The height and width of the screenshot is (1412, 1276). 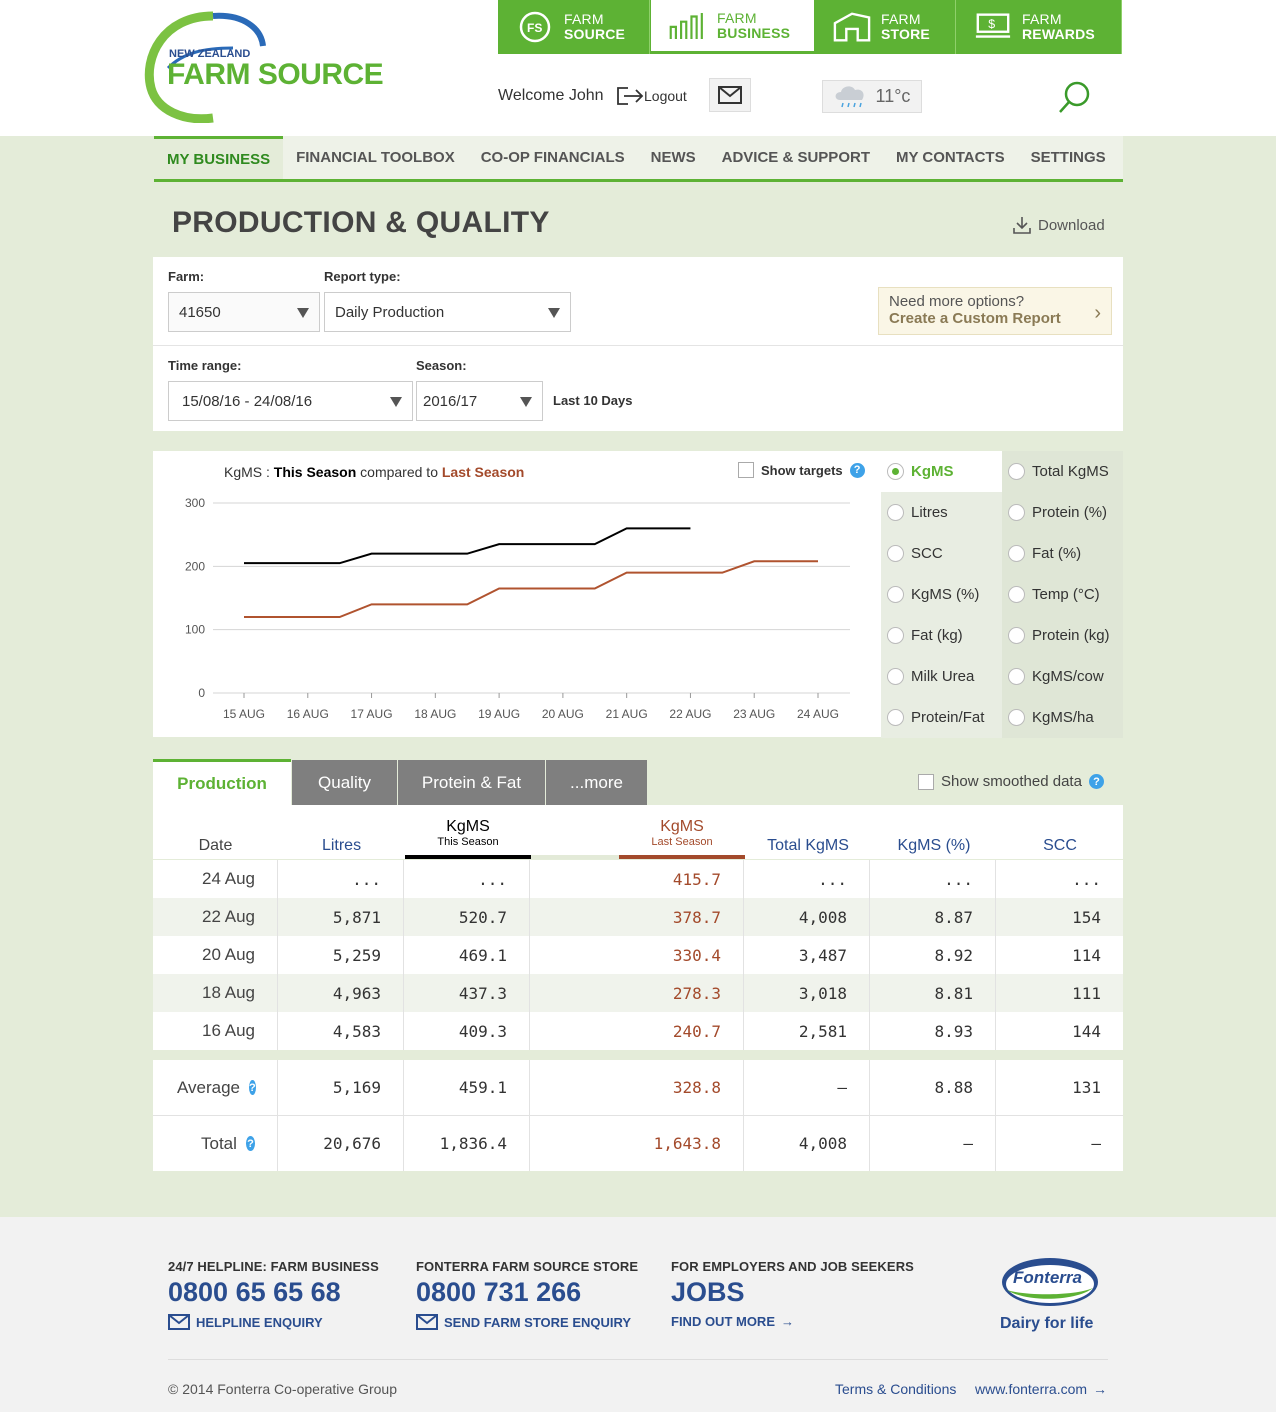 What do you see at coordinates (527, 1322) in the screenshot?
I see `store-enquiry-link: SEND FARM STORE ENQUIRY` at bounding box center [527, 1322].